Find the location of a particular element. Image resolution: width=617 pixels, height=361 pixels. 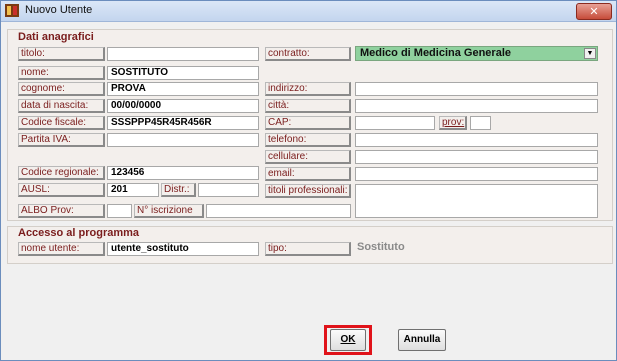

titoli-prof-field is located at coordinates (476, 201).